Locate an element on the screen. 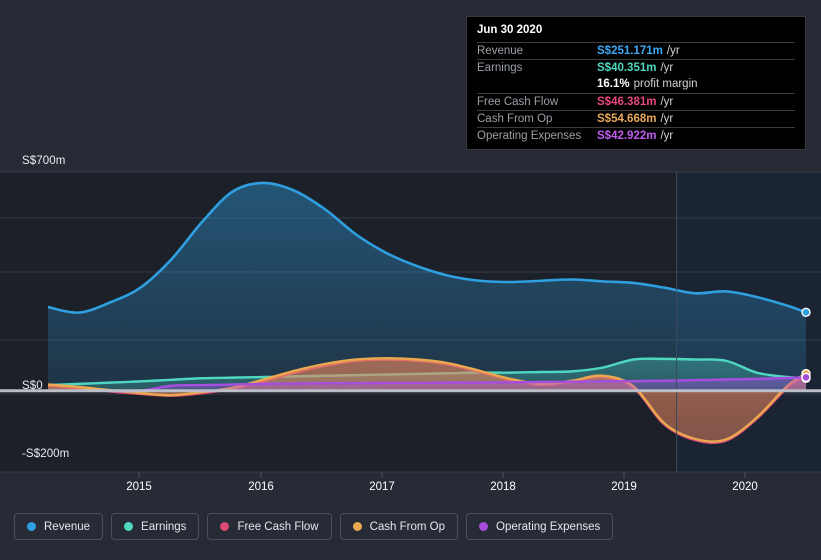 Image resolution: width=821 pixels, height=560 pixels. x-tick-label: 2016 is located at coordinates (261, 487).